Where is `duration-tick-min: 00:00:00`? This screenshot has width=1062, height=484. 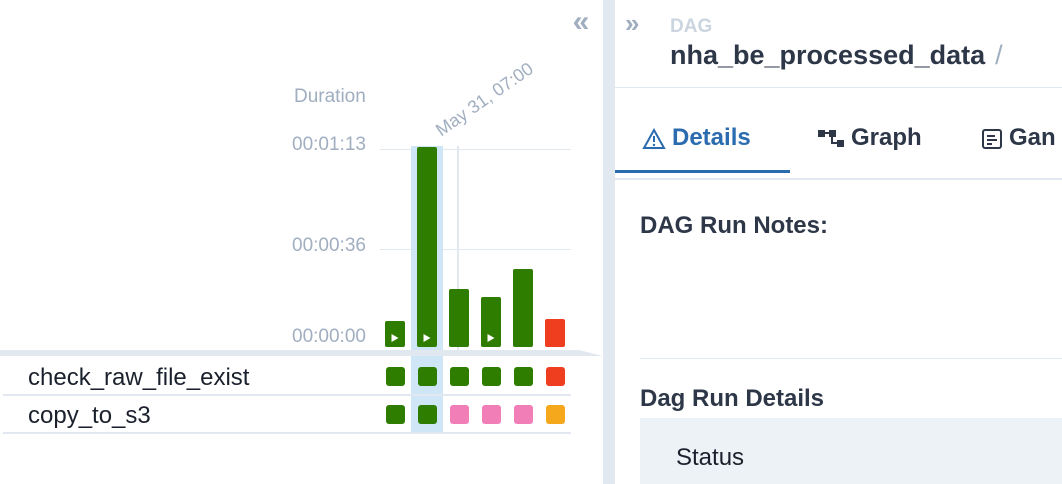 duration-tick-min: 00:00:00 is located at coordinates (329, 336).